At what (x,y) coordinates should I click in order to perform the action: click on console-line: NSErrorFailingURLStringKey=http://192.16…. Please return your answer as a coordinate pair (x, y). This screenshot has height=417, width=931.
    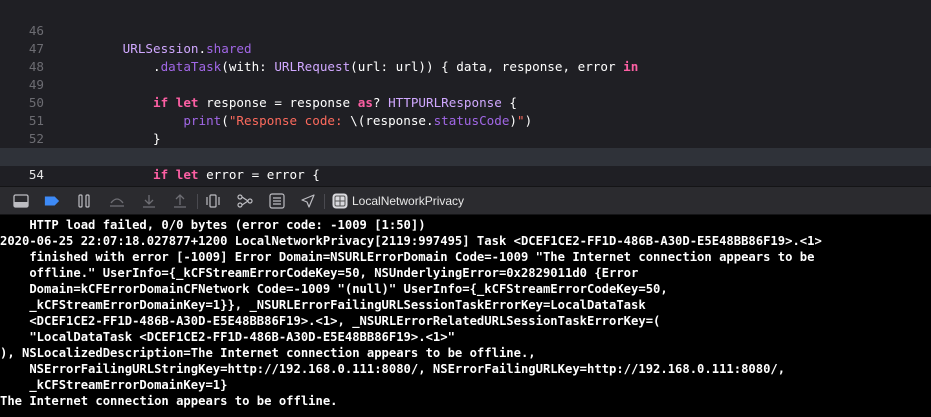
    Looking at the image, I should click on (393, 369).